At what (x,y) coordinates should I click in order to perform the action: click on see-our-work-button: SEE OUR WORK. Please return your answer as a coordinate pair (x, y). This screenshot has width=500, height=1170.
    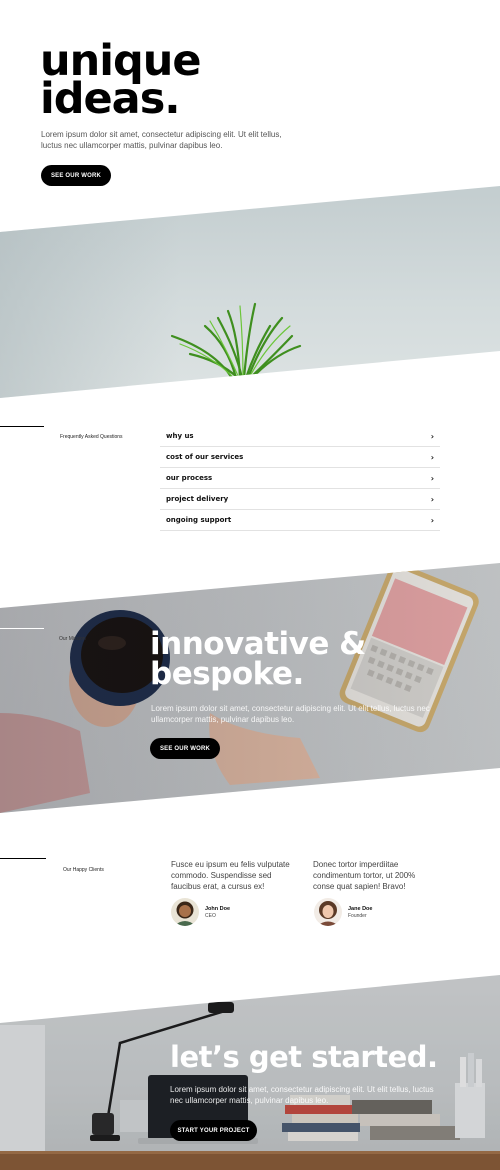
    Looking at the image, I should click on (76, 175).